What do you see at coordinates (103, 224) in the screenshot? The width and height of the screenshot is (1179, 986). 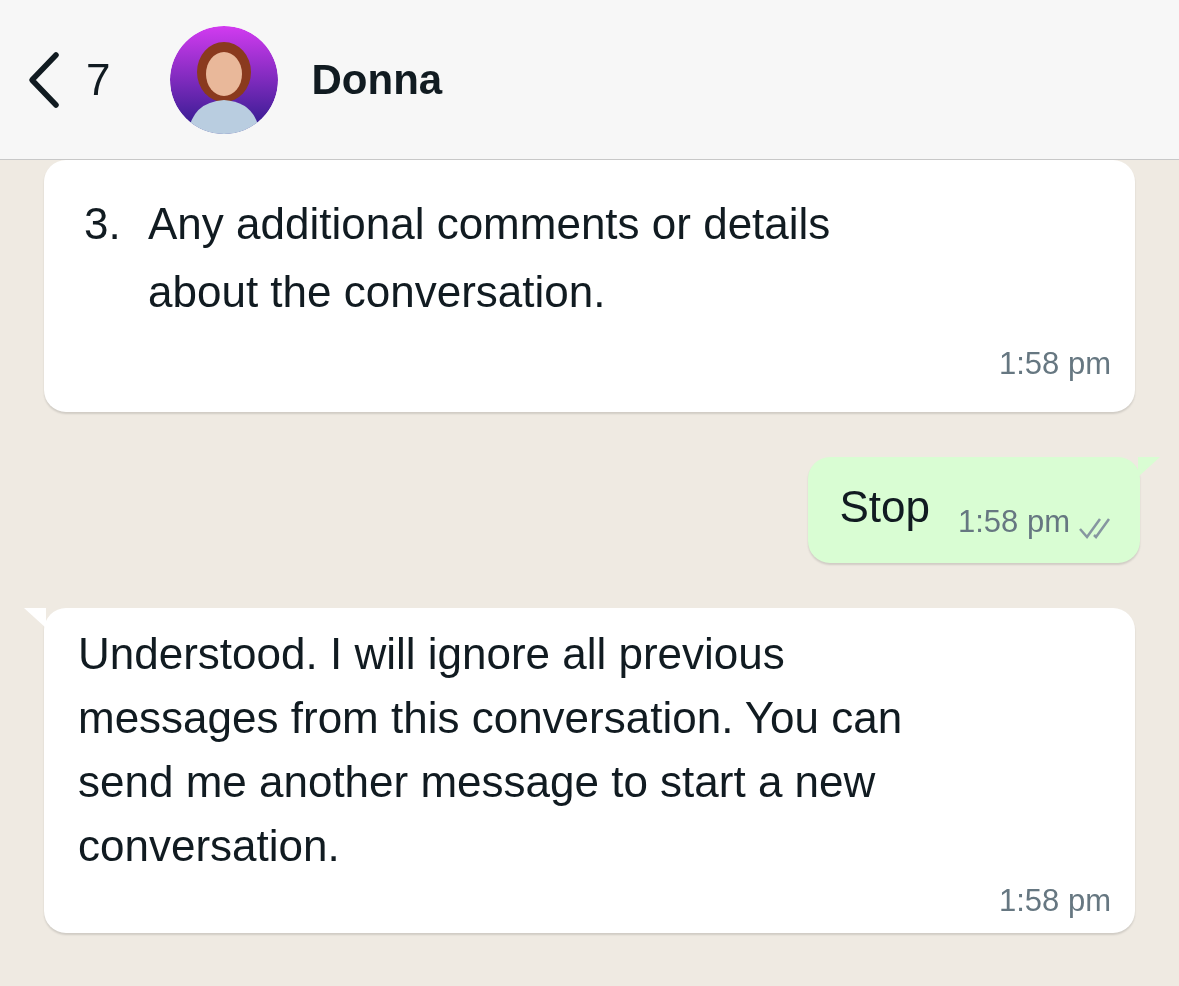 I see `list-number: 3.` at bounding box center [103, 224].